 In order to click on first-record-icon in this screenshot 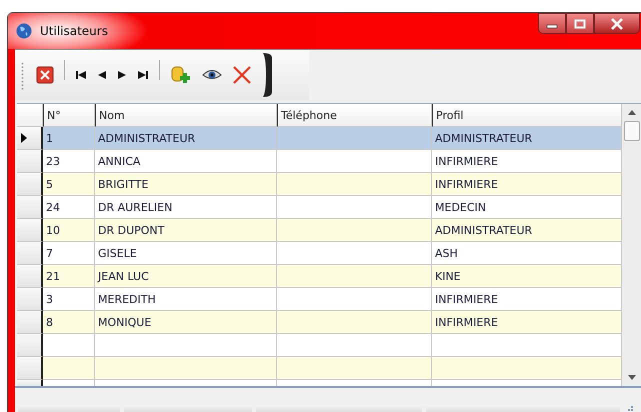, I will do `click(81, 75)`.